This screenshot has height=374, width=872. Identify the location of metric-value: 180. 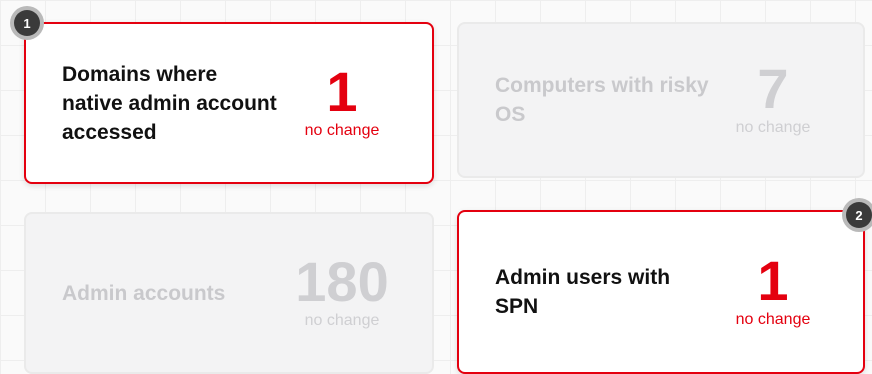
(342, 281).